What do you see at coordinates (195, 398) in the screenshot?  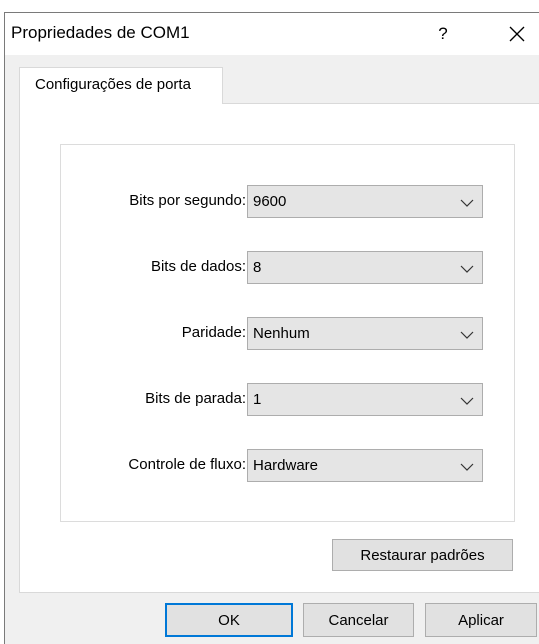 I see `stop-bits-label: Bits de parada:` at bounding box center [195, 398].